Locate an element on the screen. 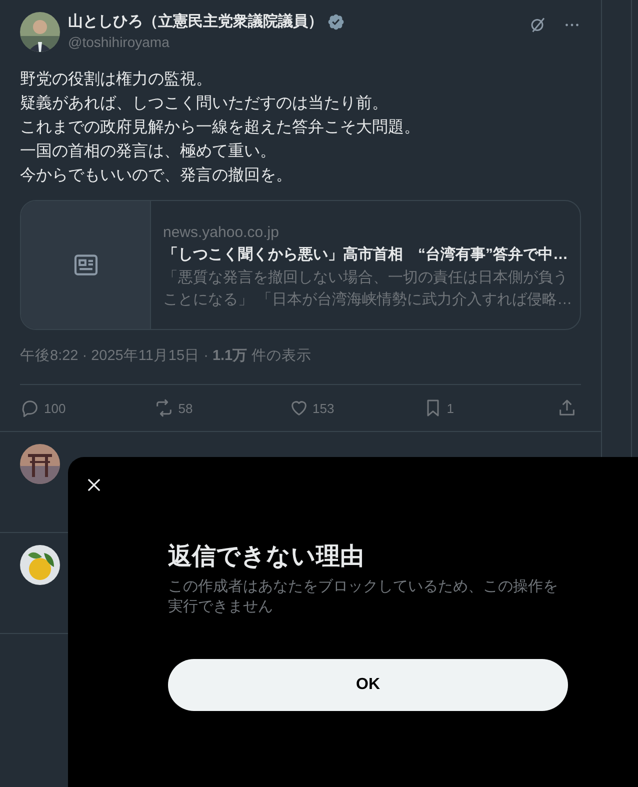 The height and width of the screenshot is (787, 638). slashed-circle-icon is located at coordinates (538, 25).